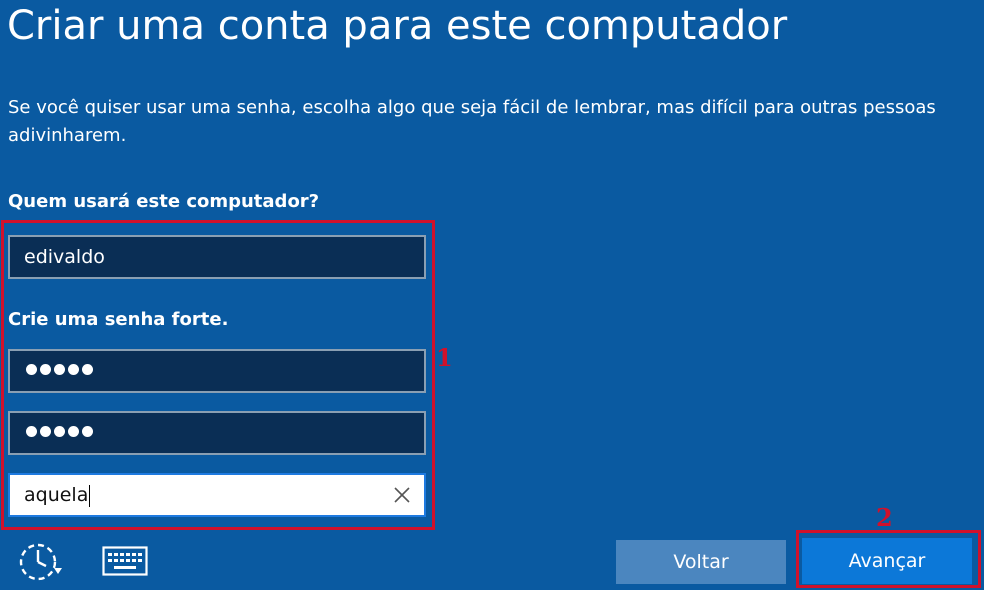 This screenshot has width=984, height=590. Describe the element at coordinates (701, 562) in the screenshot. I see `back-button: Voltar` at that location.